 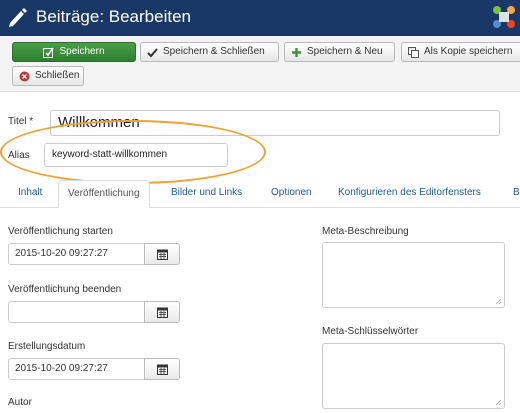 What do you see at coordinates (413, 275) in the screenshot?
I see `meta-description-textarea` at bounding box center [413, 275].